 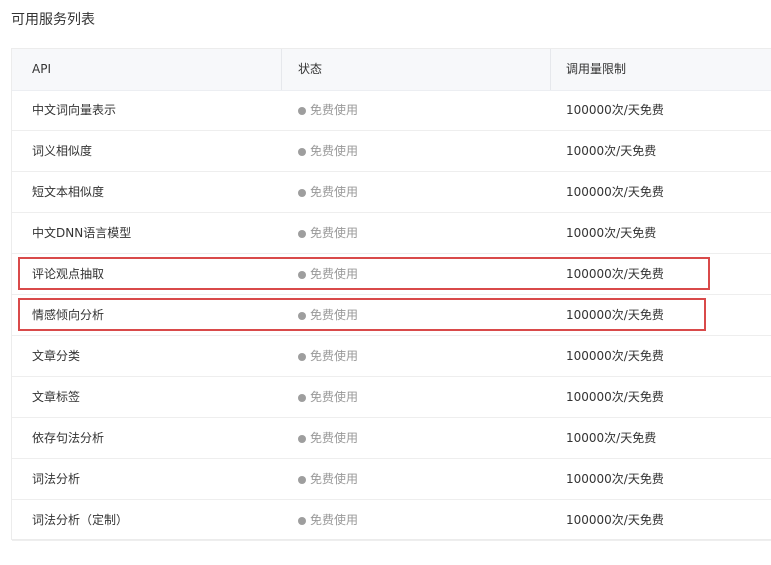 I want to click on table-row: 文章标签 免费使用 100000次/天免费, so click(x=391, y=397).